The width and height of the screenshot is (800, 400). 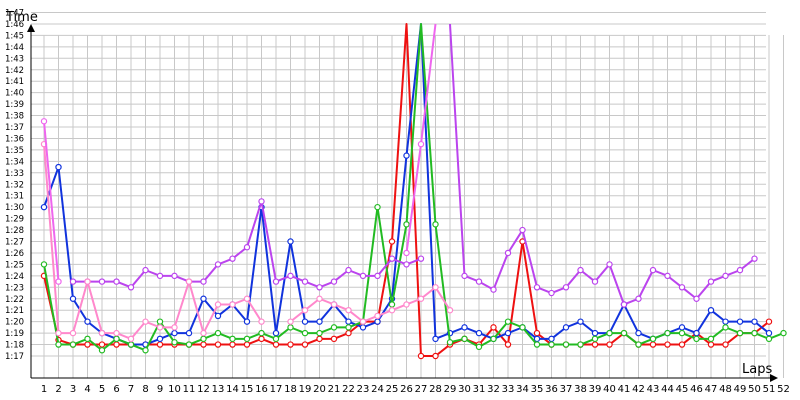 I want to click on x-tick-label: 33, so click(x=508, y=389).